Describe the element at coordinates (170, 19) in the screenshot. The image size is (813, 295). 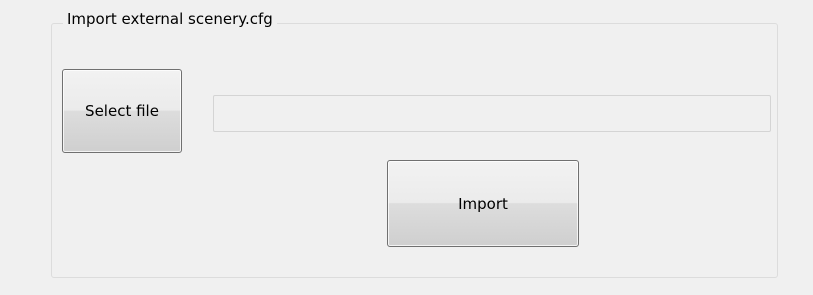
I see `groupbox-title: Import external scenery.cfg` at that location.